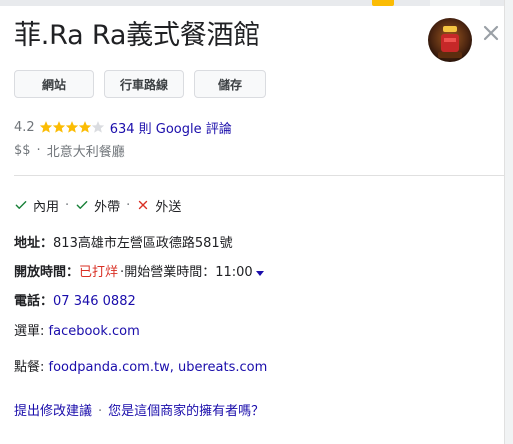 This screenshot has height=444, width=513. What do you see at coordinates (256, 3) in the screenshot?
I see `map-background` at bounding box center [256, 3].